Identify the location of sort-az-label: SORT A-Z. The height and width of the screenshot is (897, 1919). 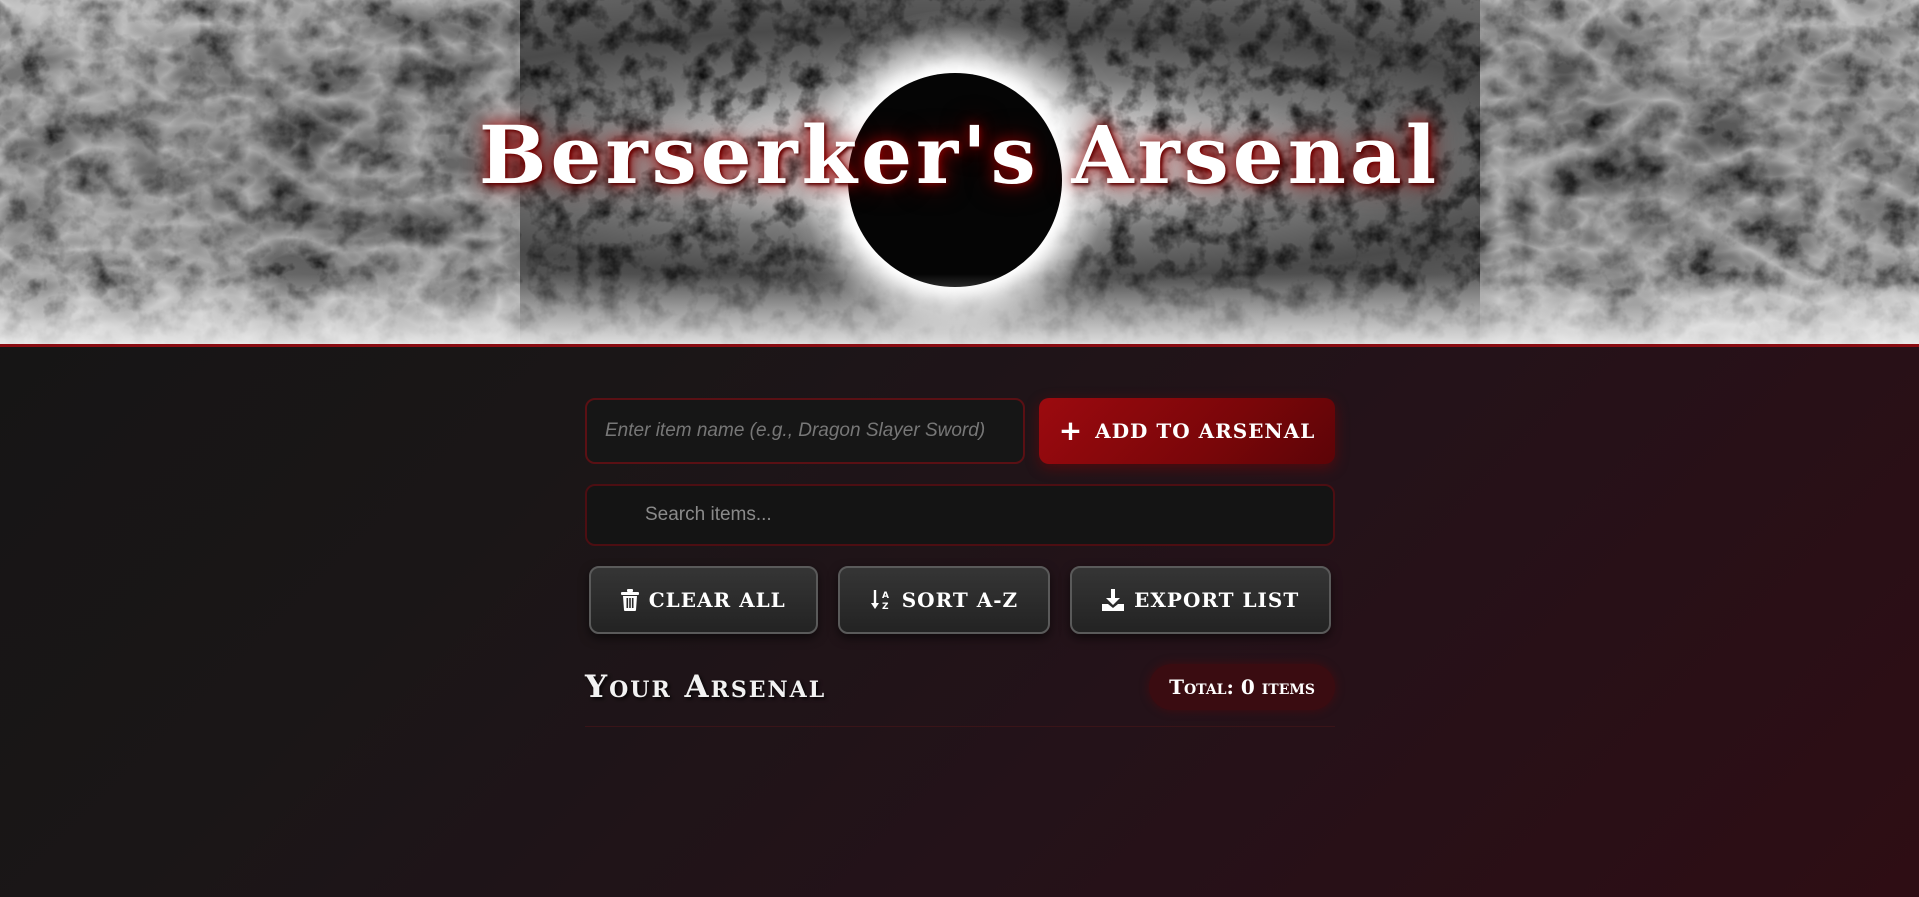
(960, 600).